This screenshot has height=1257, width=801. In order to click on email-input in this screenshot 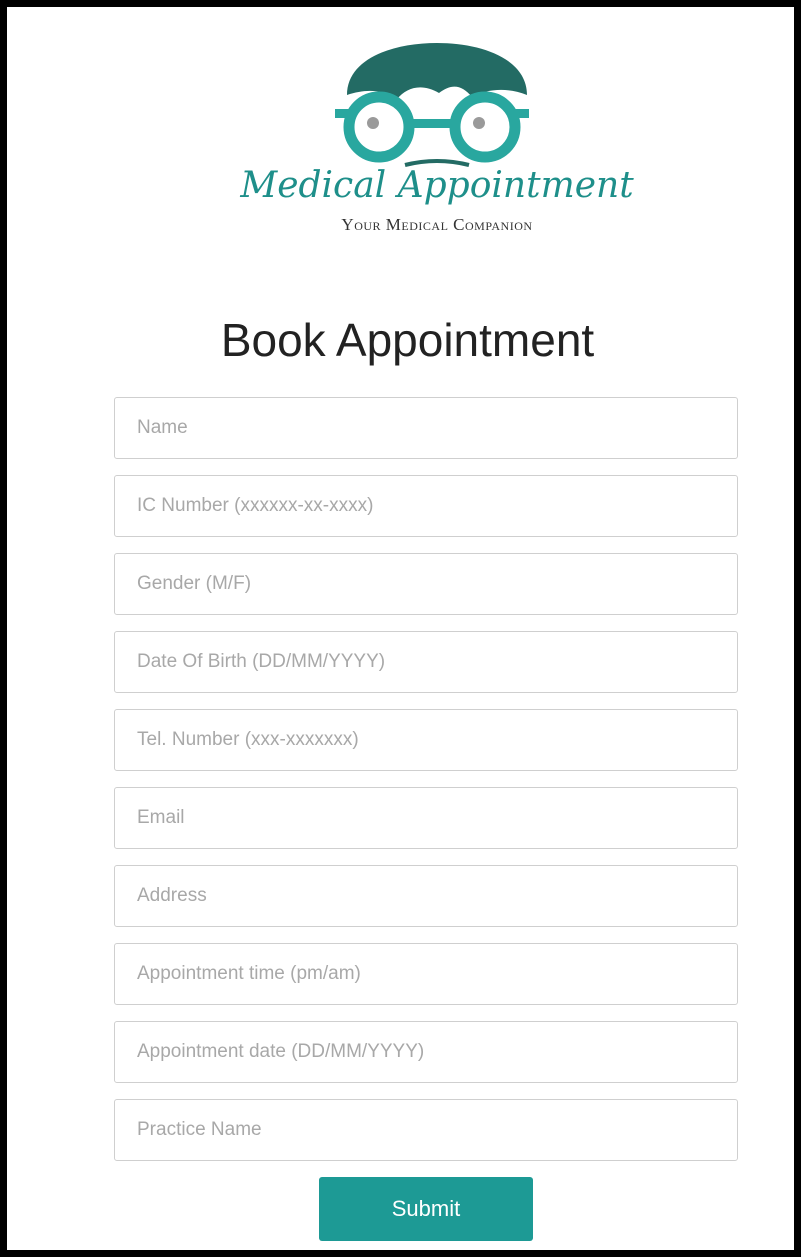, I will do `click(426, 818)`.